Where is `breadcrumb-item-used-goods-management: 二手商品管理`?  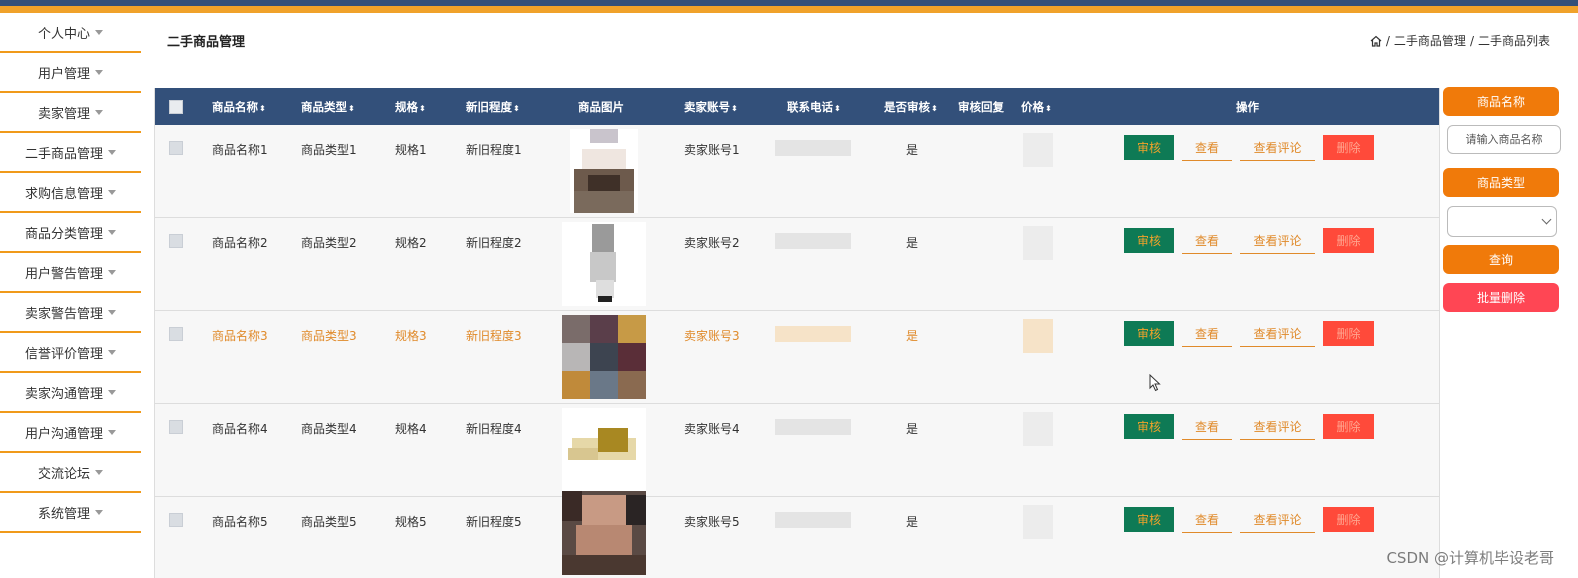 breadcrumb-item-used-goods-management: 二手商品管理 is located at coordinates (1430, 40).